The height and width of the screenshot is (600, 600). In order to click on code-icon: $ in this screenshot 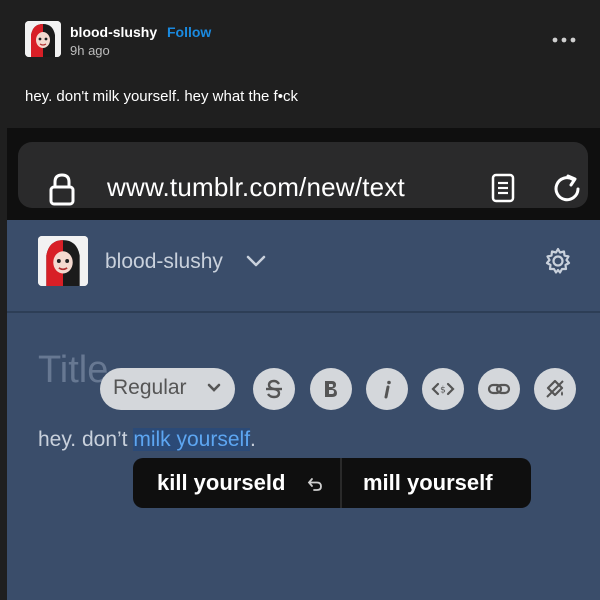, I will do `click(443, 389)`.